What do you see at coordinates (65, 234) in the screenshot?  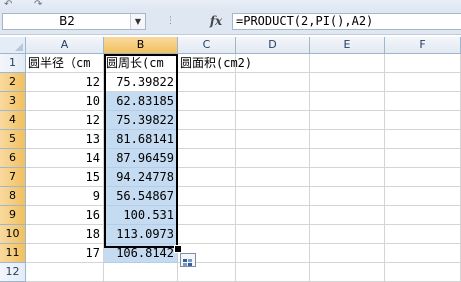 I see `cell-a10: 18` at bounding box center [65, 234].